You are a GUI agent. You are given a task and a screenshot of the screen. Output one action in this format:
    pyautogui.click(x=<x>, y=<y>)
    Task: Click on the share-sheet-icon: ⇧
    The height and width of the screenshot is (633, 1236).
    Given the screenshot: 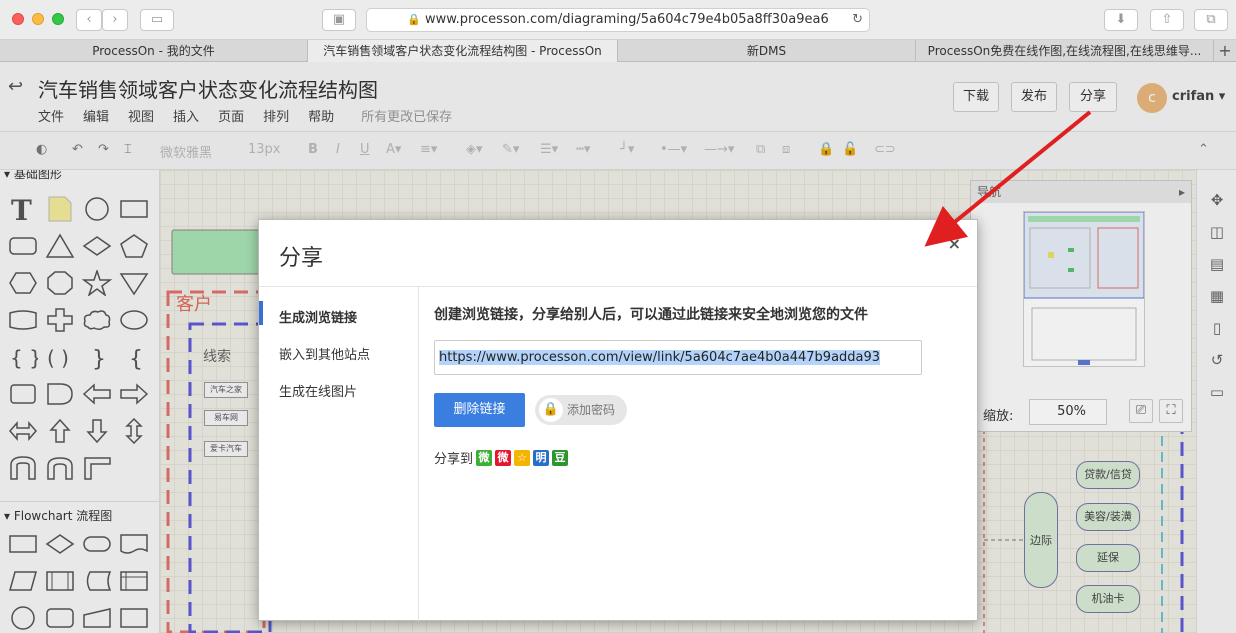 What is the action you would take?
    pyautogui.click(x=1167, y=20)
    